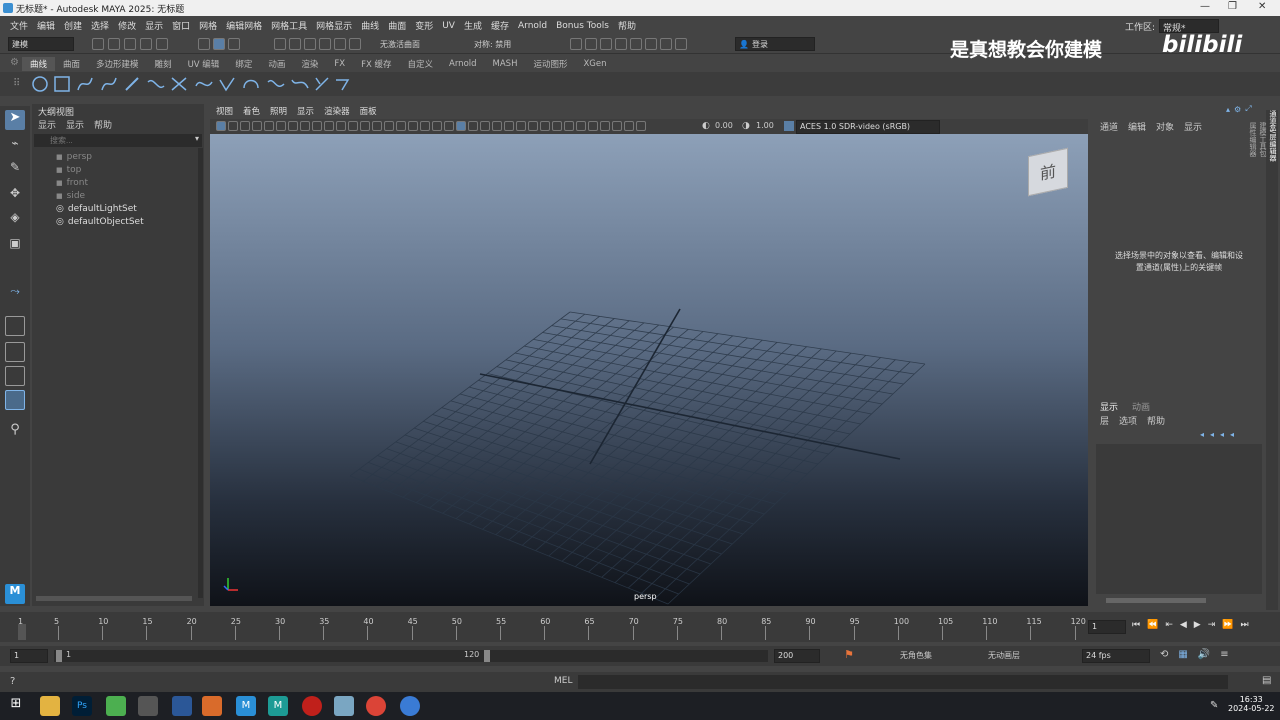 The width and height of the screenshot is (1280, 720). Describe the element at coordinates (376, 706) in the screenshot. I see `chrome-icon` at that location.